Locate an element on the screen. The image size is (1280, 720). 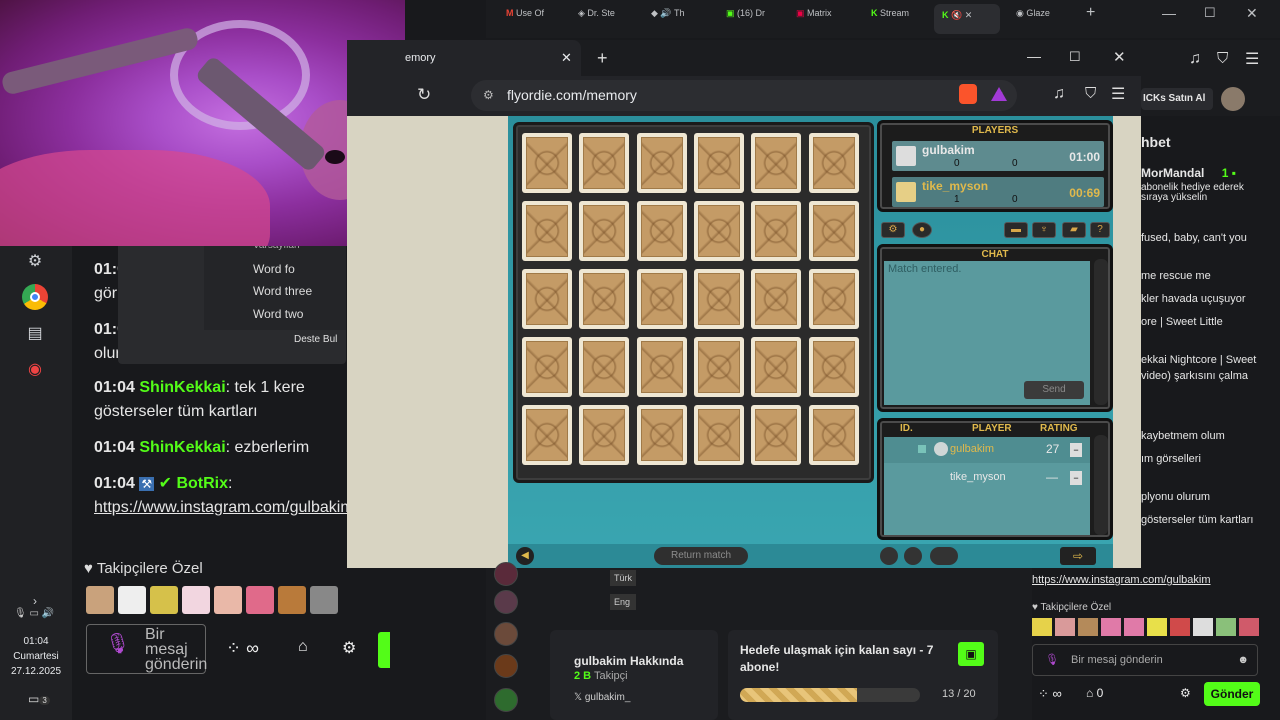
table-row: tike_myson — − is located at coordinates (987, 478).